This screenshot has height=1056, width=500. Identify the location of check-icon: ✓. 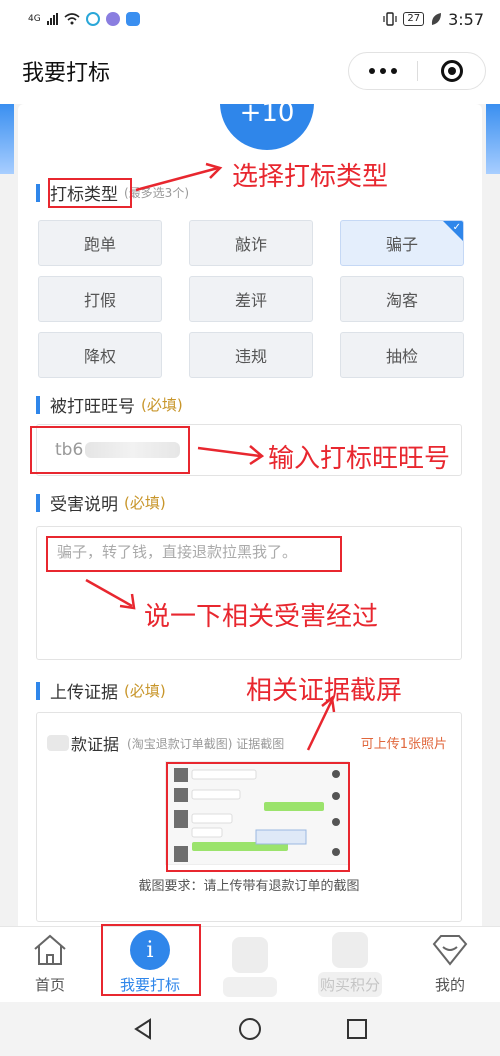
(453, 231).